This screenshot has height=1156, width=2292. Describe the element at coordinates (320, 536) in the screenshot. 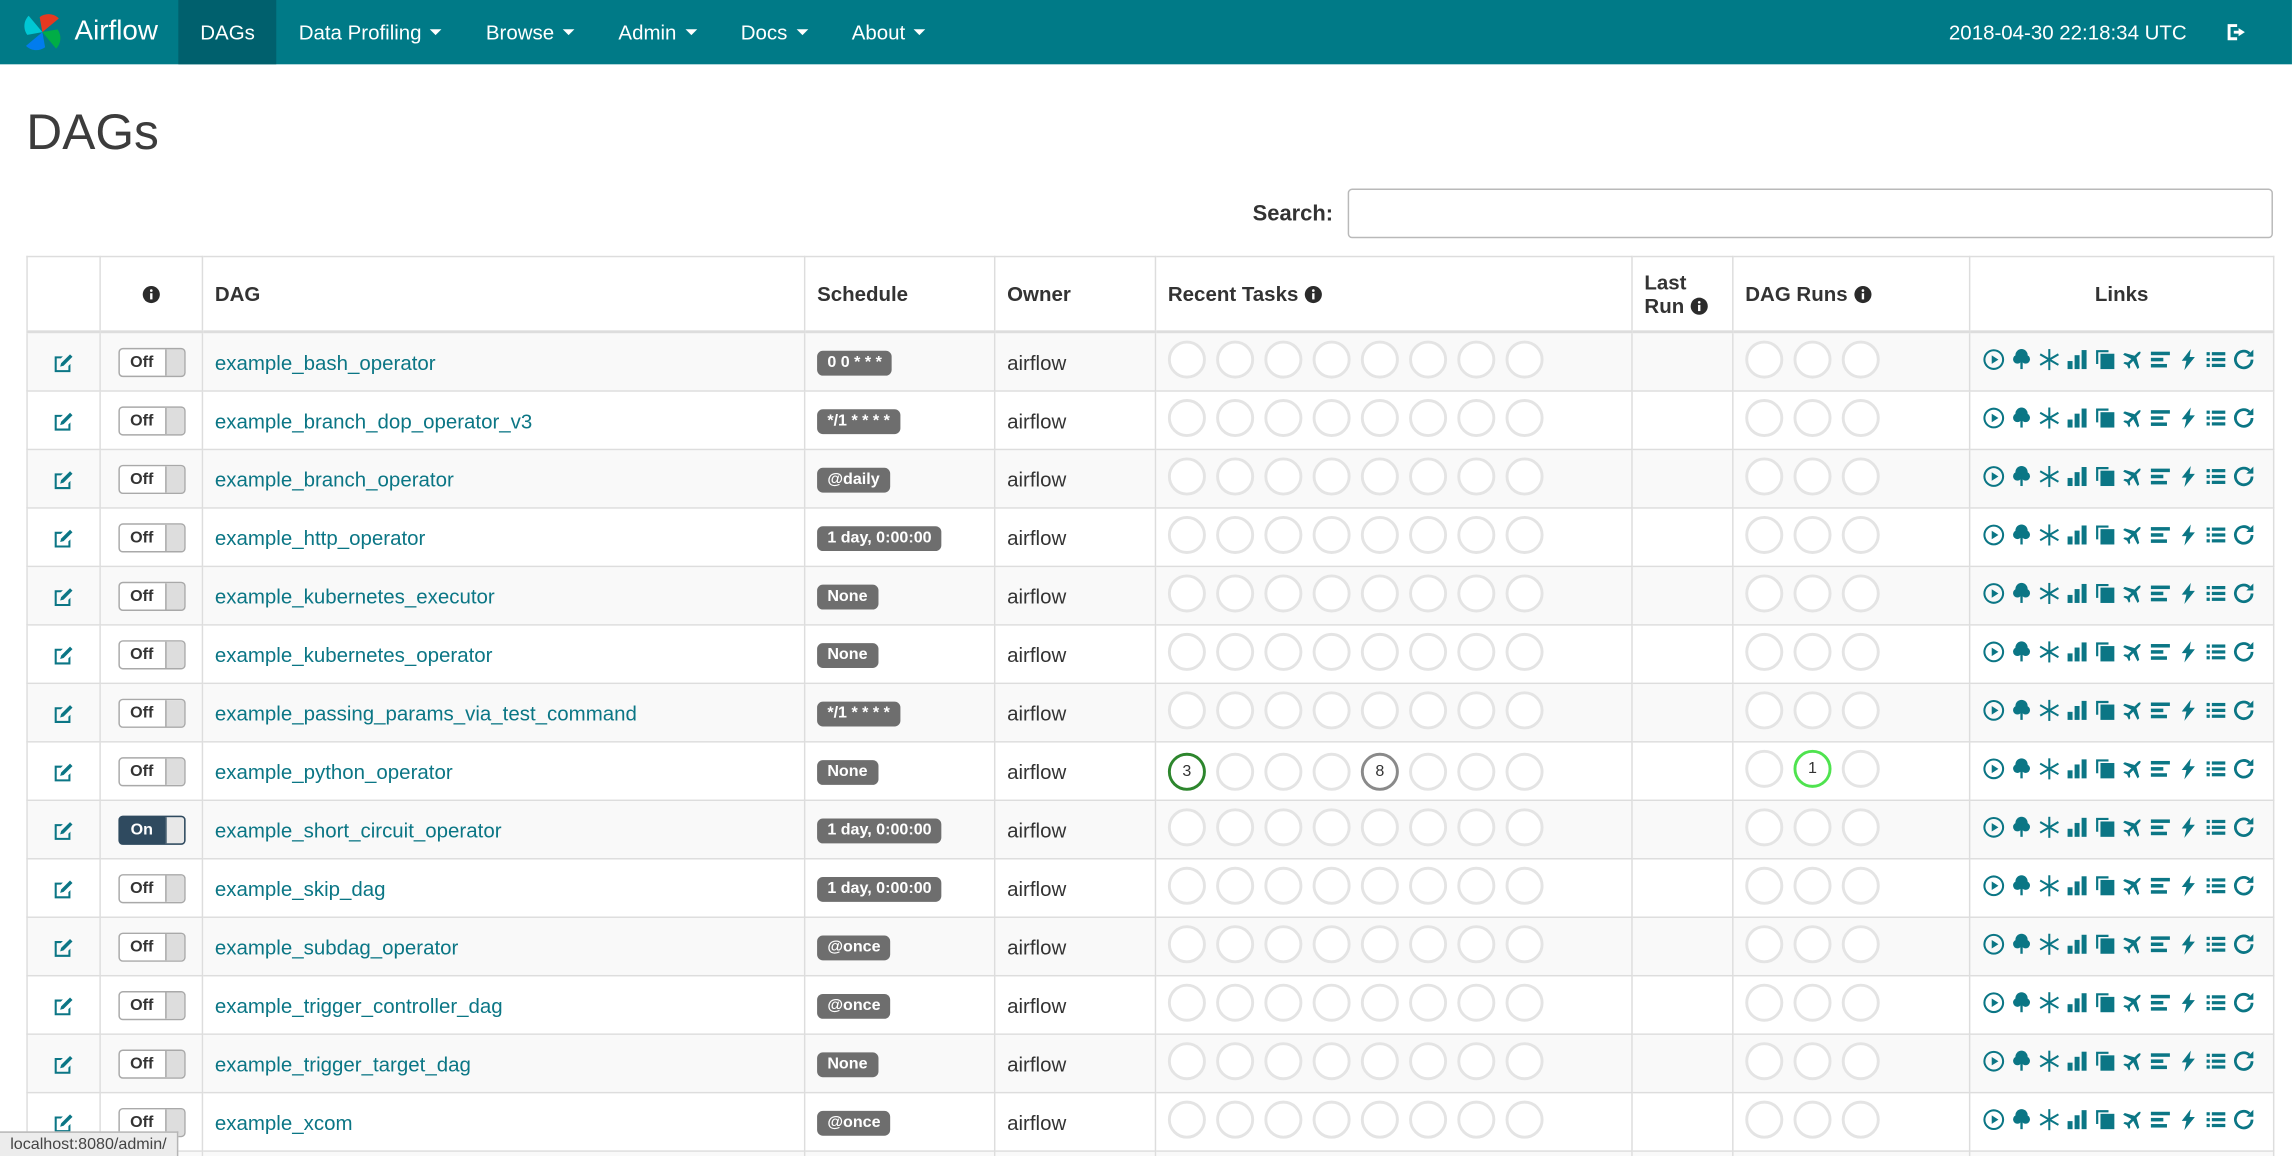

I see `dag-link: example_http_operator` at that location.